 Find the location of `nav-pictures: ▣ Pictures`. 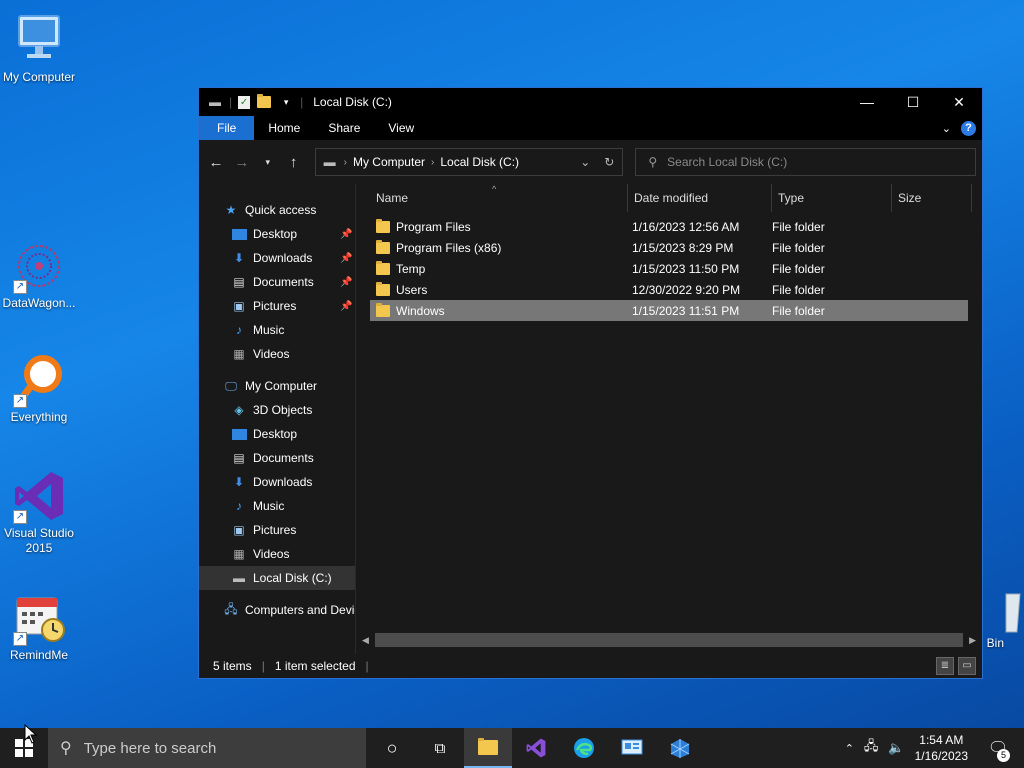

nav-pictures: ▣ Pictures is located at coordinates (277, 530).